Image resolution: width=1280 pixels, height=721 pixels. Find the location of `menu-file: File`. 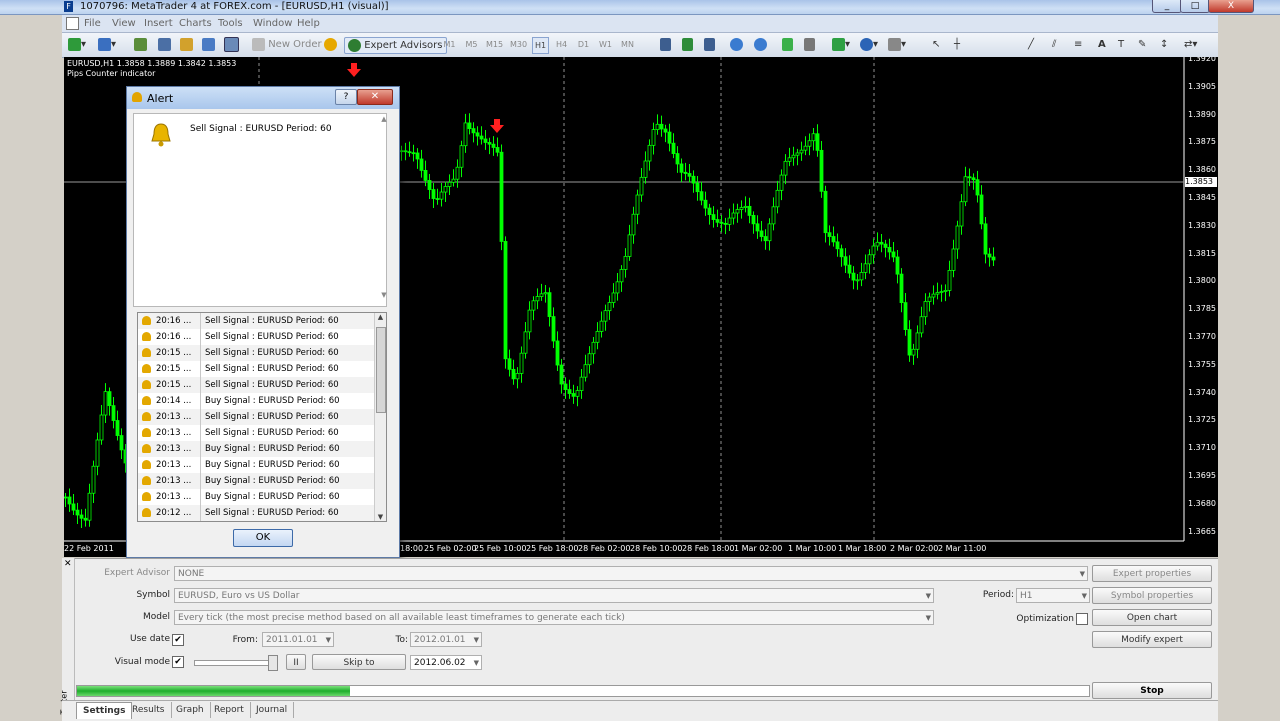

menu-file: File is located at coordinates (92, 23).